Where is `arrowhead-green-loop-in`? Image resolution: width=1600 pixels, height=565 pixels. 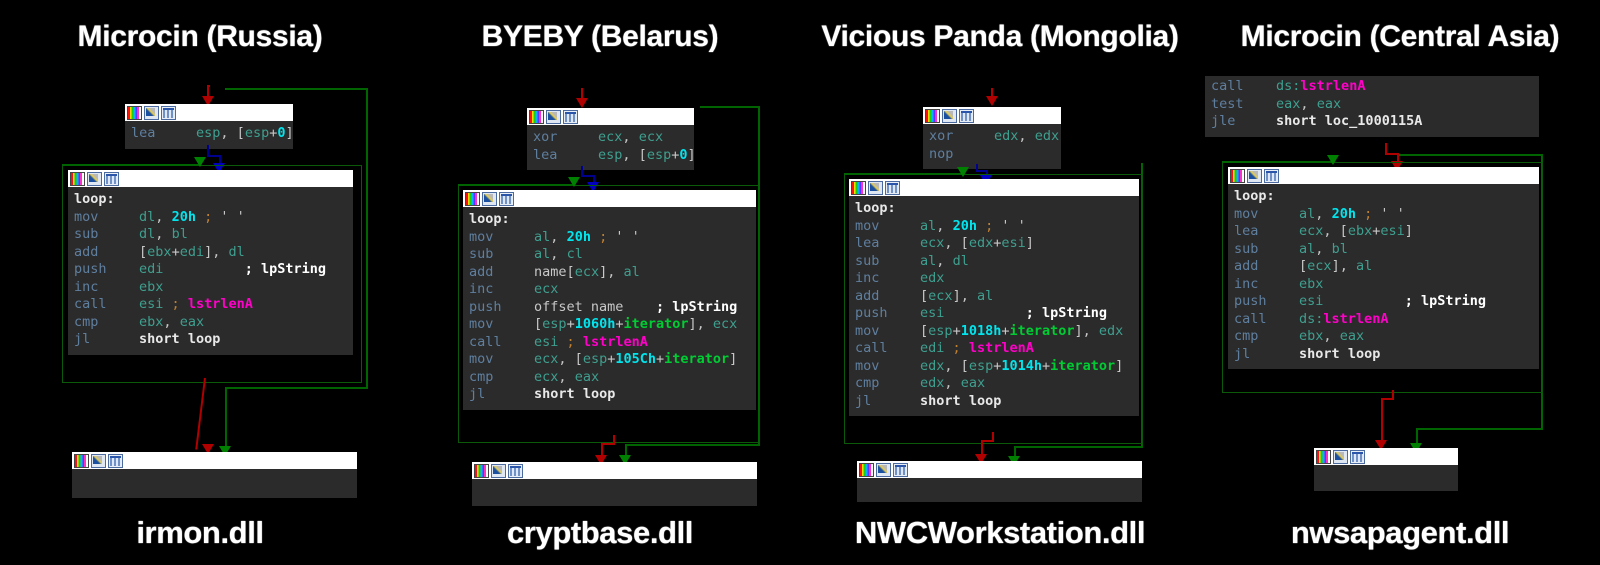
arrowhead-green-loop-in is located at coordinates (963, 172).